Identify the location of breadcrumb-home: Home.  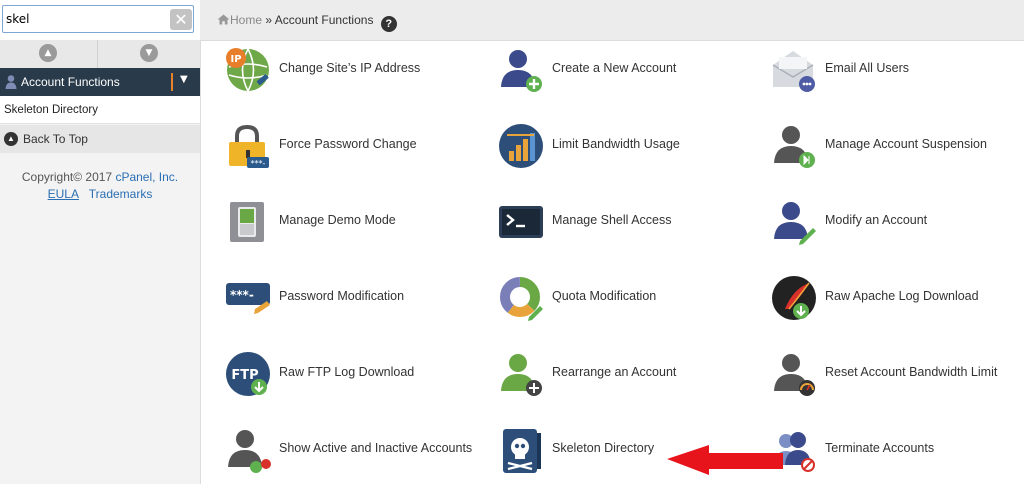
(239, 20).